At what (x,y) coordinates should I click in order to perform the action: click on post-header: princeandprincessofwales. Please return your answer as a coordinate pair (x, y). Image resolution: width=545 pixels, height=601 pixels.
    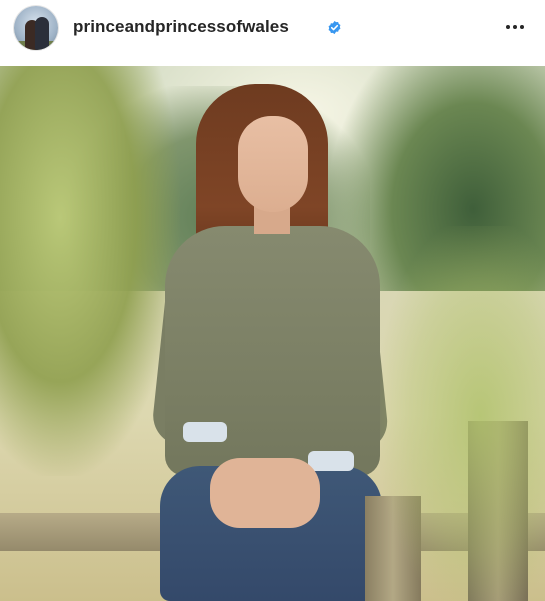
    Looking at the image, I should click on (272, 29).